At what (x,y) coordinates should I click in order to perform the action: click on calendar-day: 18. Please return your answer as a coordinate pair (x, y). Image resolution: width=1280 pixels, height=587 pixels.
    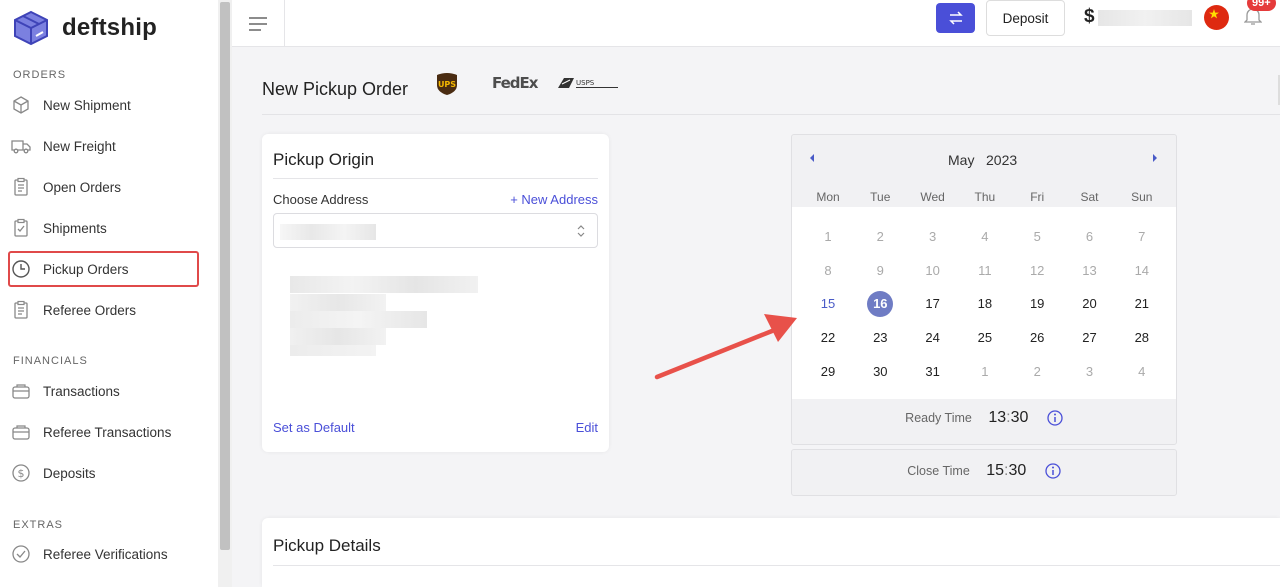
    Looking at the image, I should click on (985, 304).